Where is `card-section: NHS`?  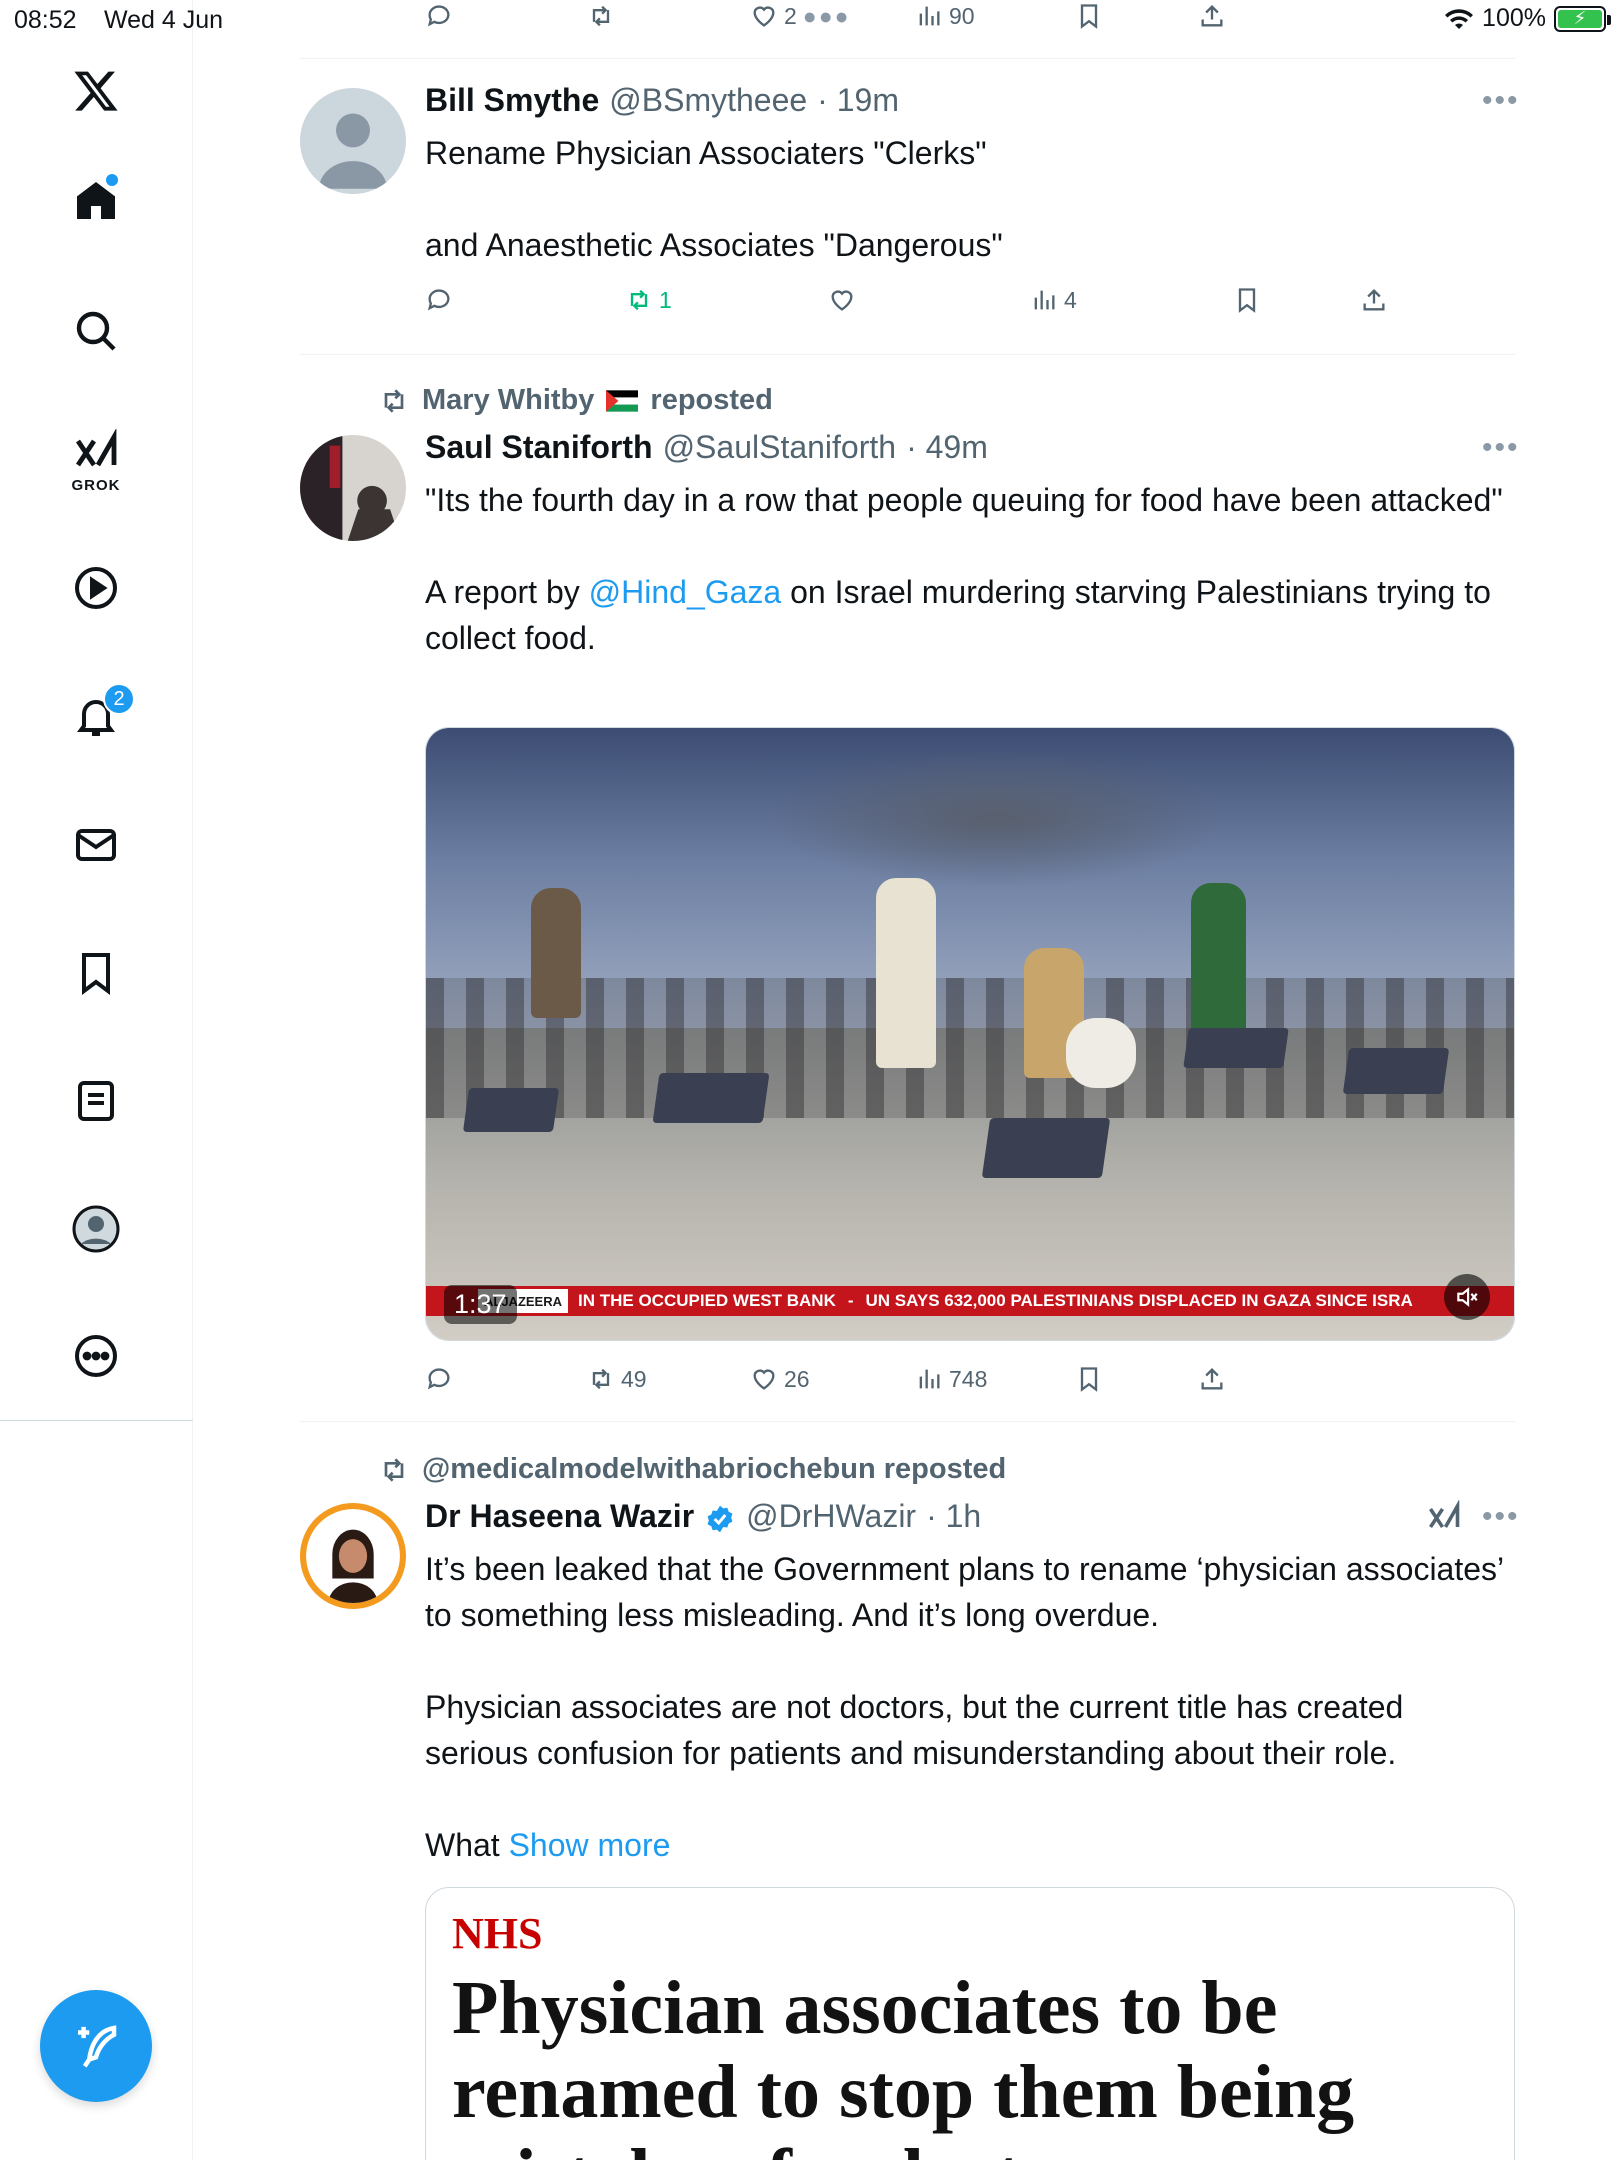 card-section: NHS is located at coordinates (497, 1933).